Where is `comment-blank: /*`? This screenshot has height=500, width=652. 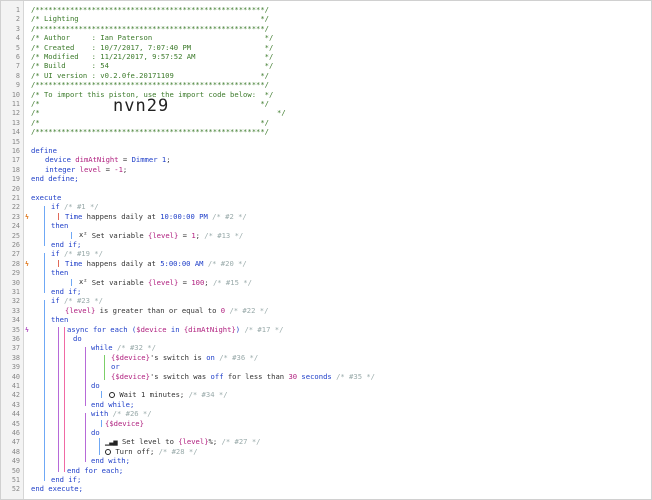
comment-blank: /* is located at coordinates (35, 113).